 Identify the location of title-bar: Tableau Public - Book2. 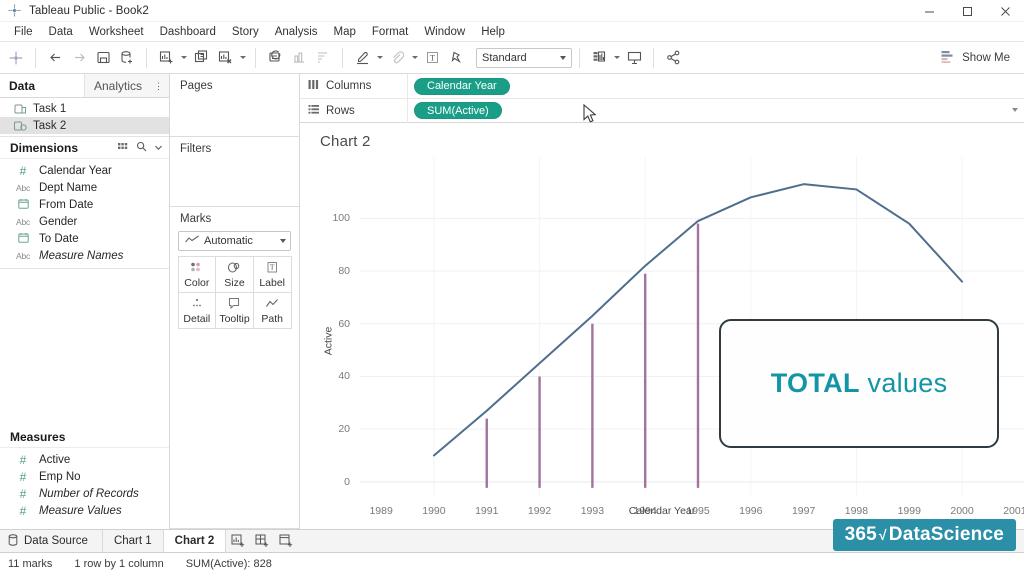
(512, 11).